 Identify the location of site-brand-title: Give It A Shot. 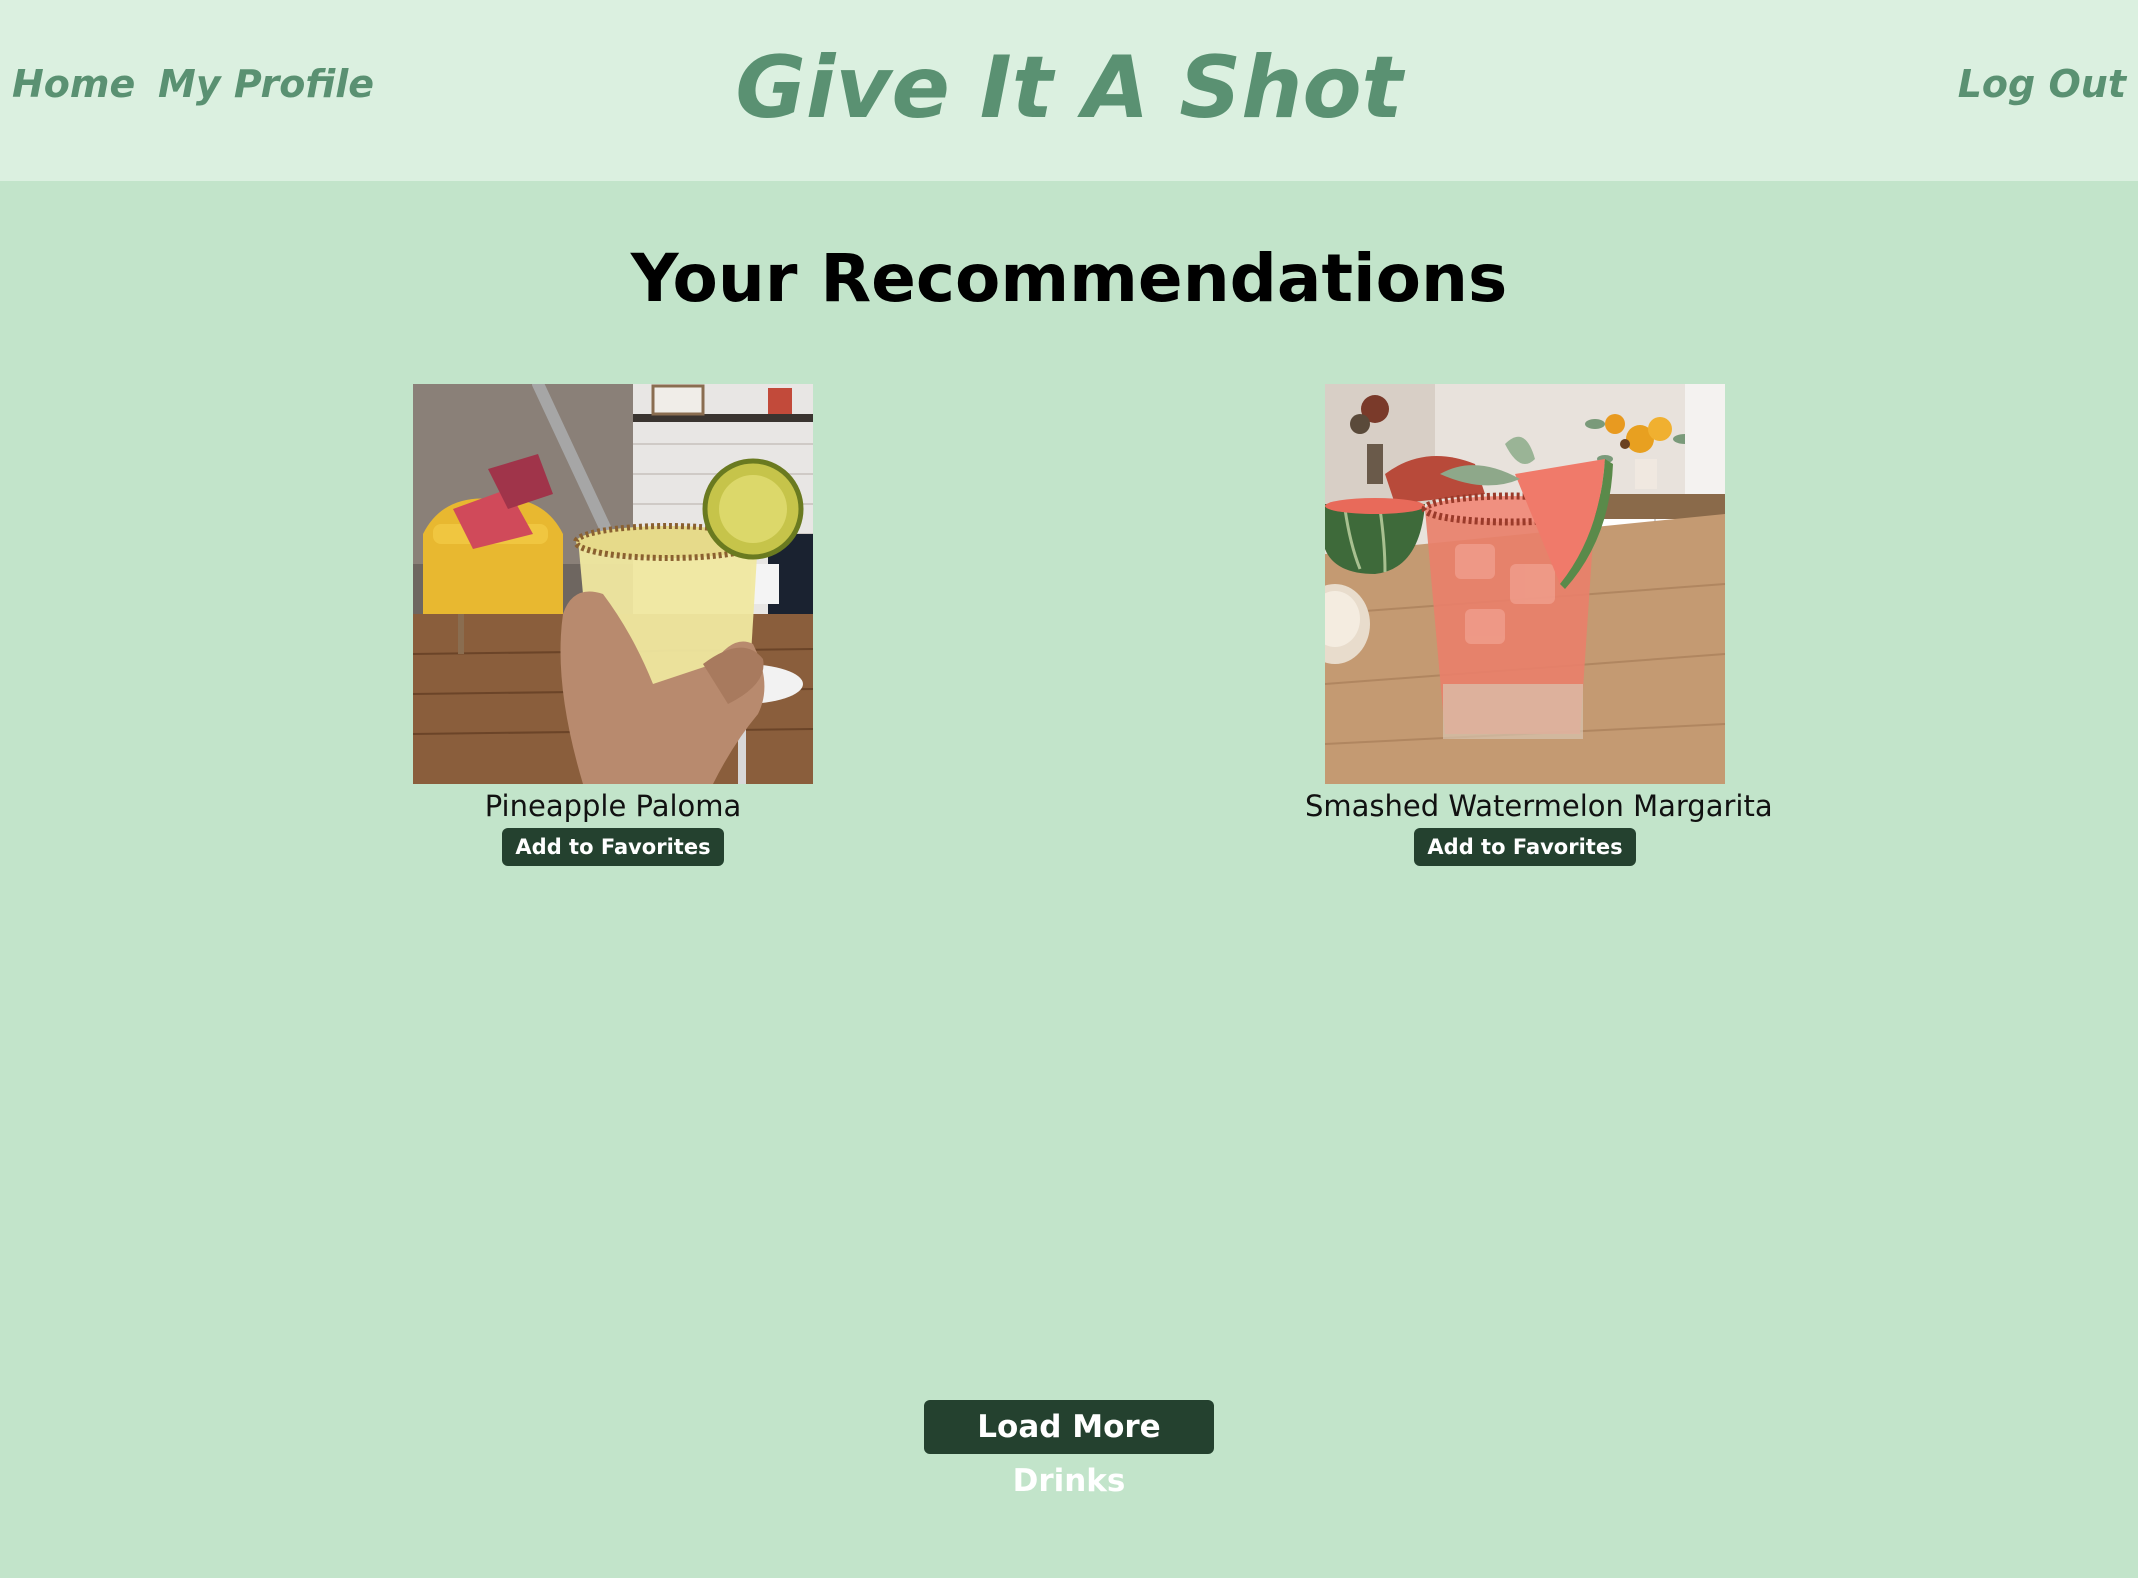
(1069, 88).